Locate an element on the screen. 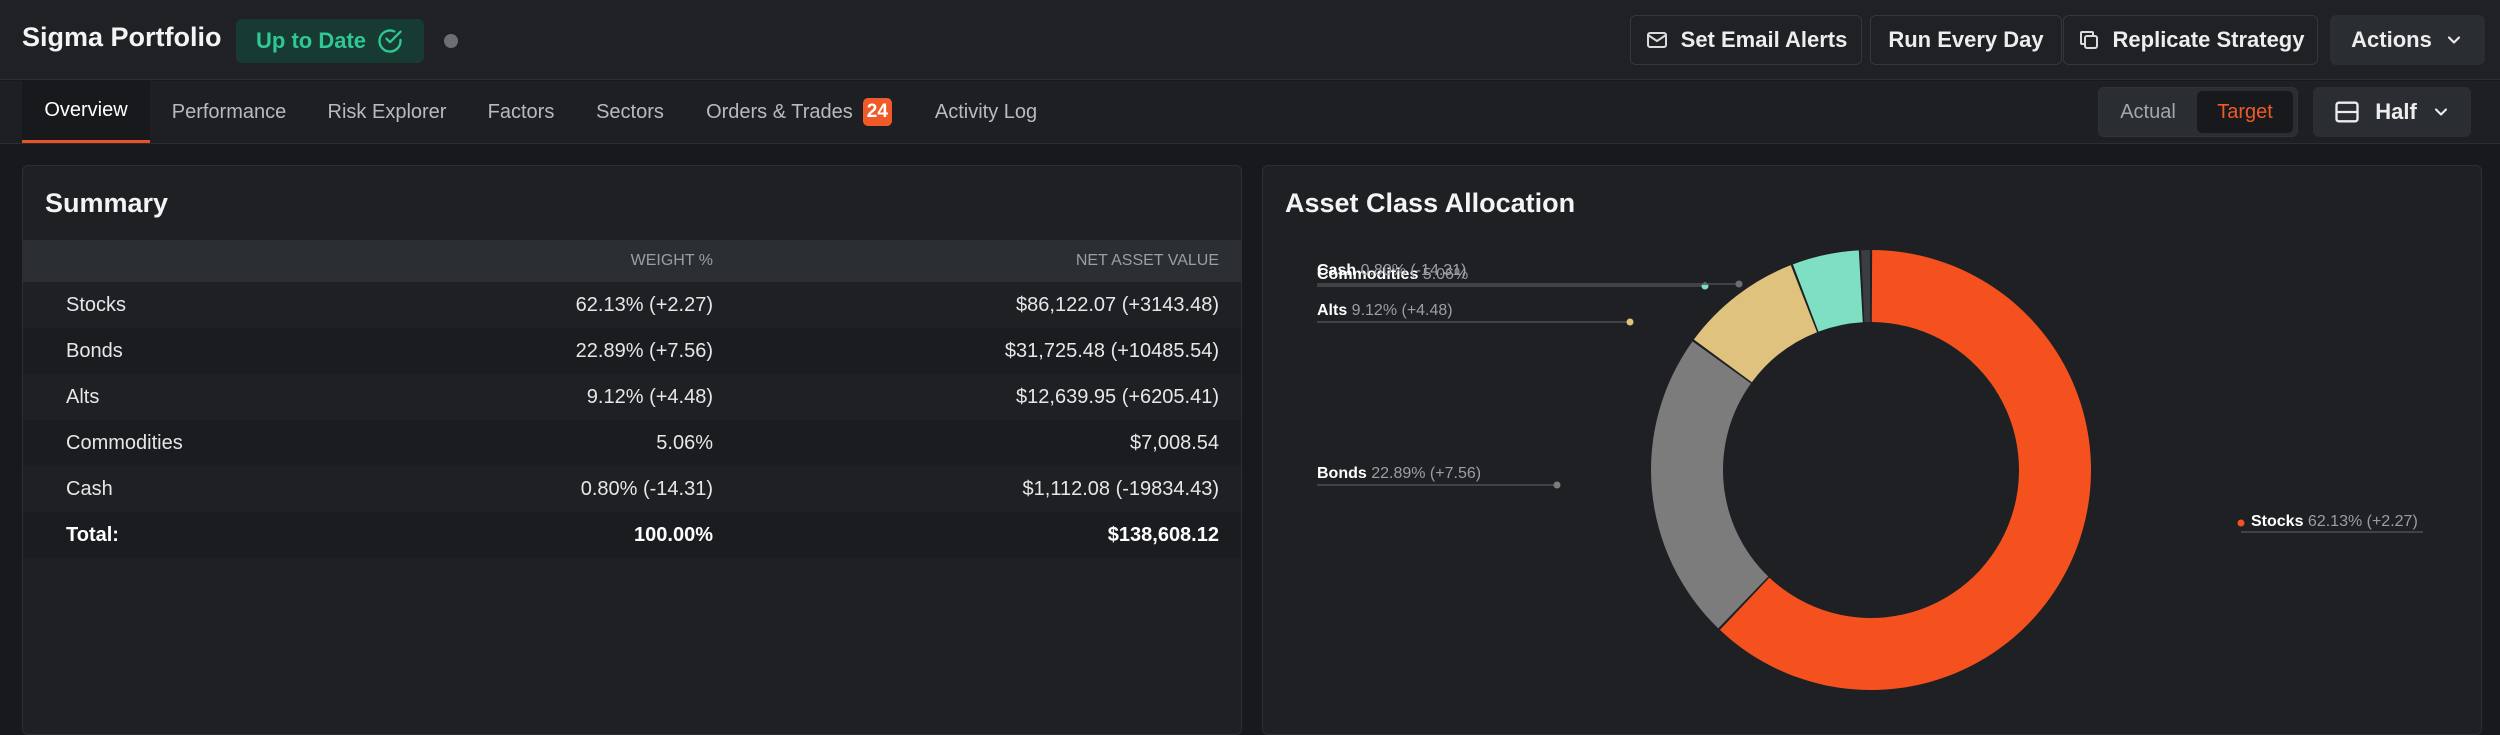  tab-overview: Overview is located at coordinates (86, 112).